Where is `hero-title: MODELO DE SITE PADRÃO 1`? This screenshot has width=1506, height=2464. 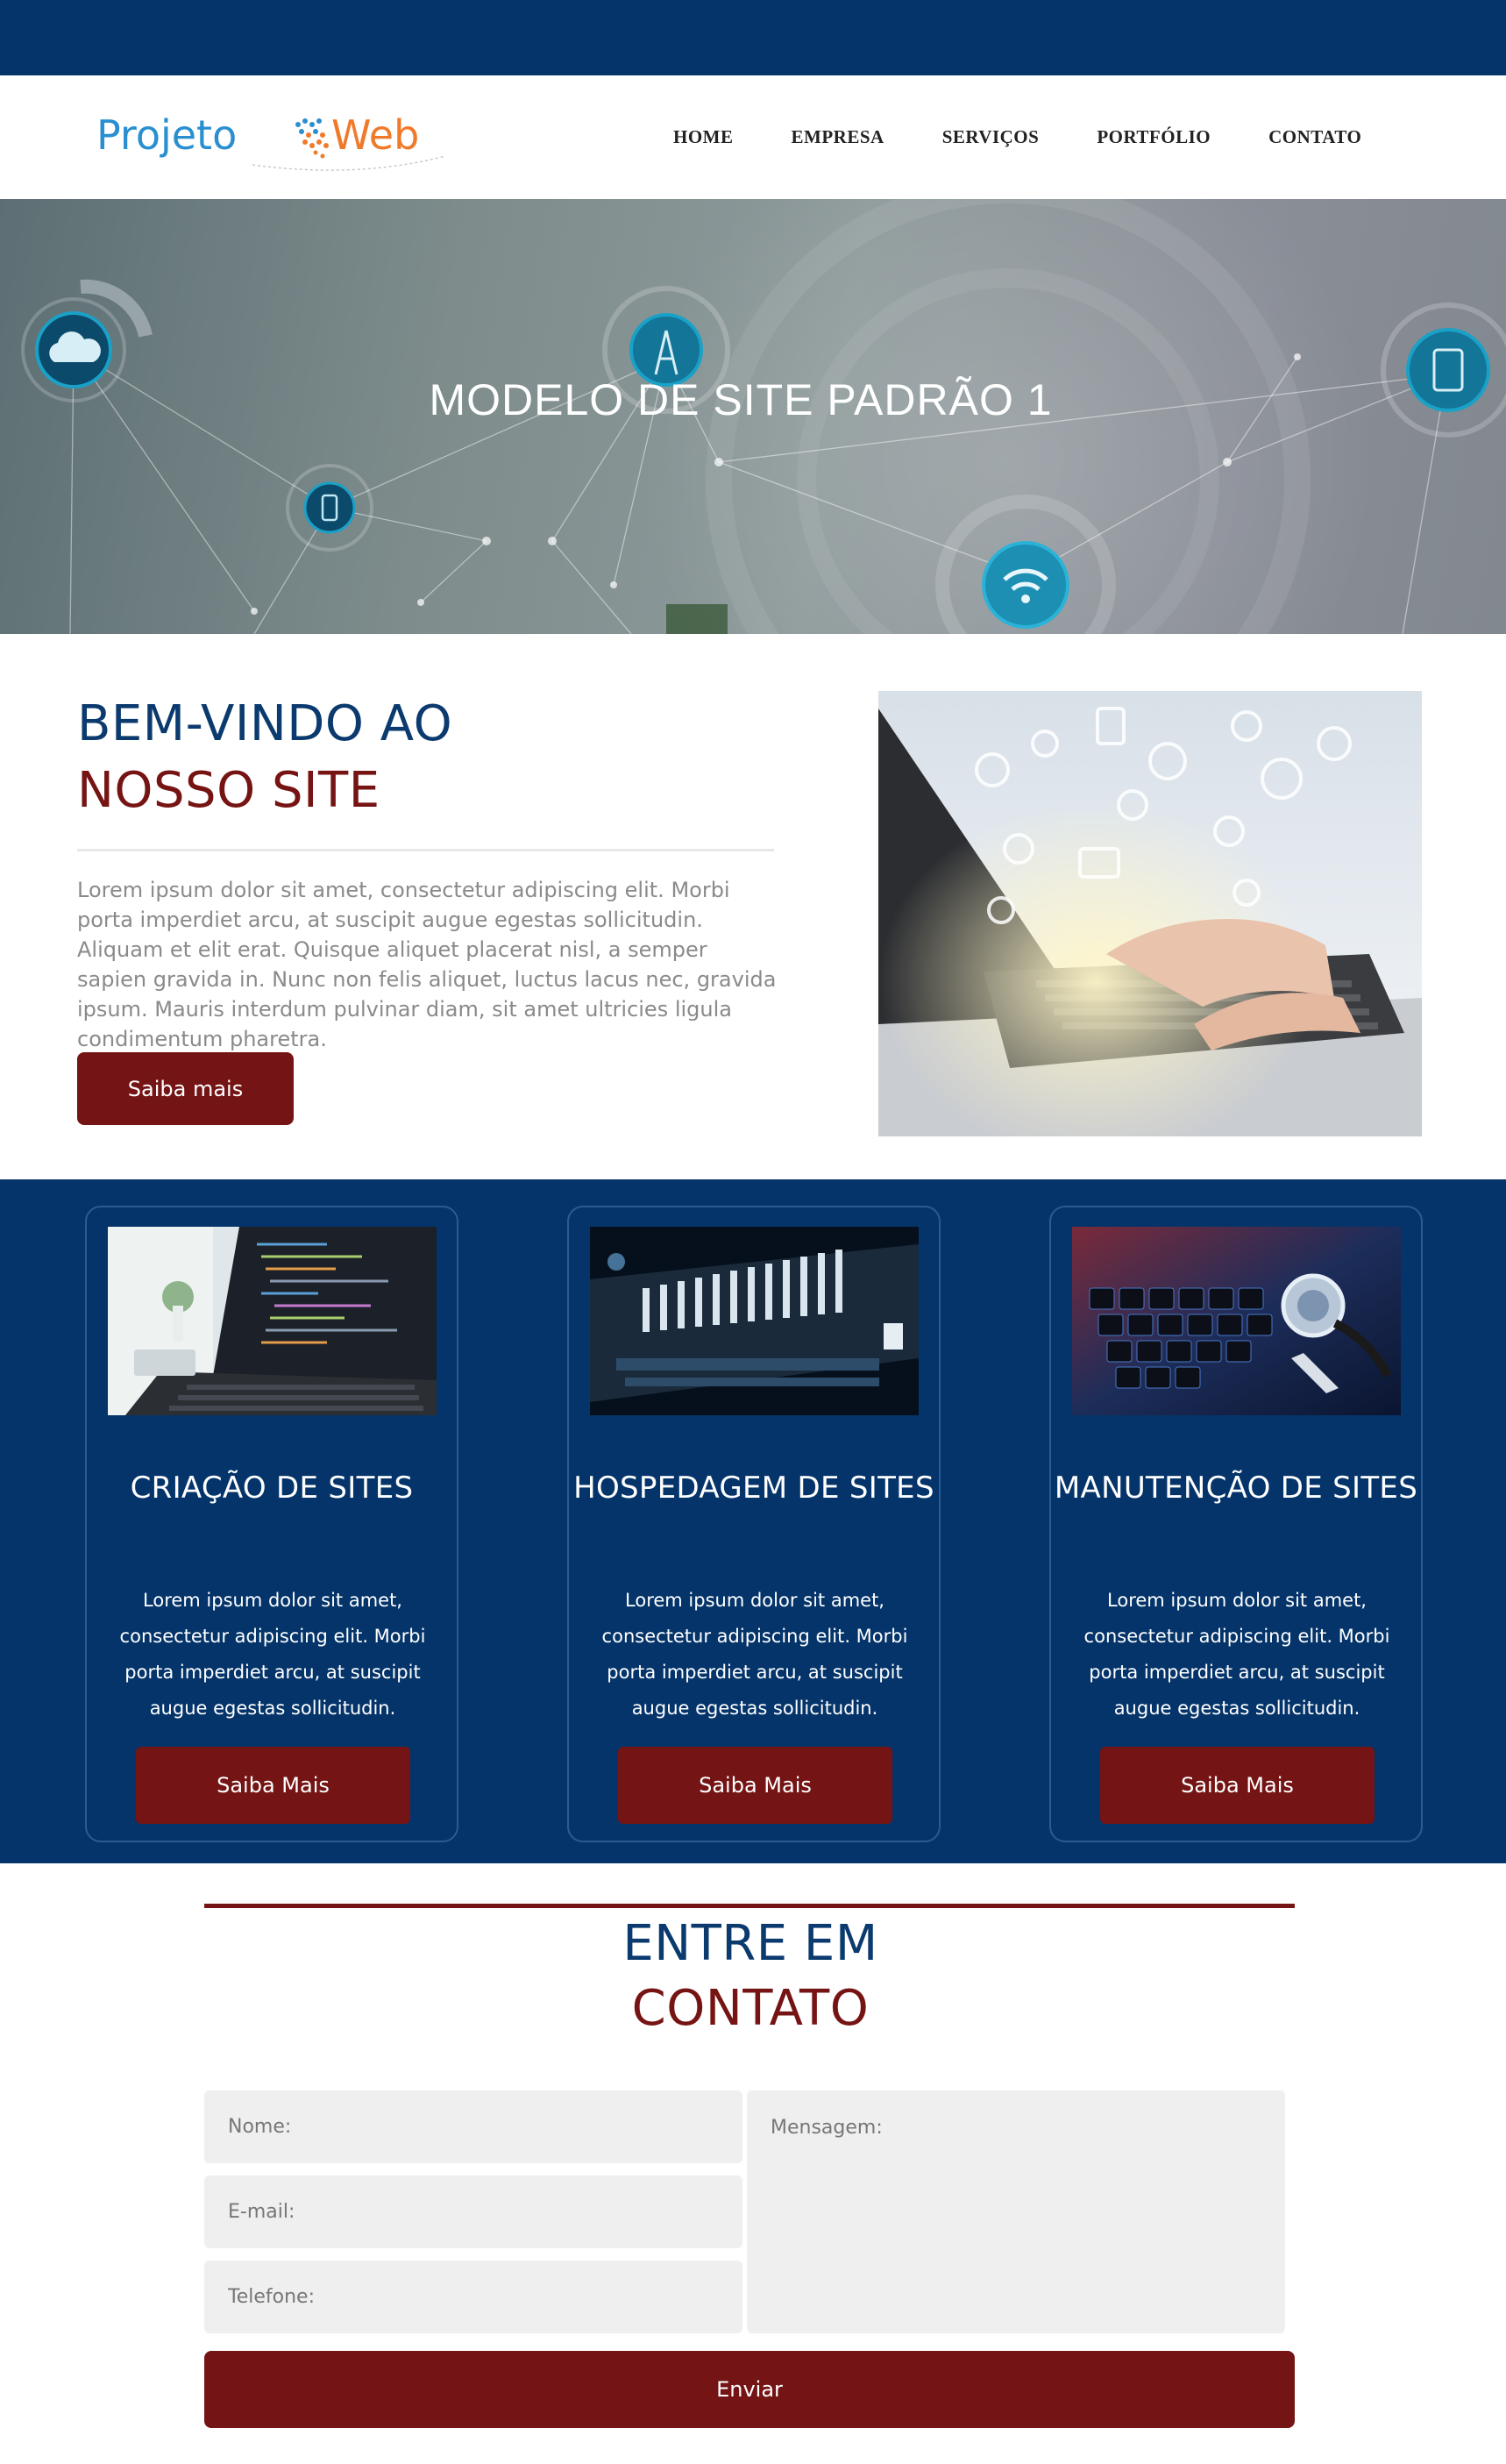
hero-title: MODELO DE SITE PADRÃO 1 is located at coordinates (741, 400).